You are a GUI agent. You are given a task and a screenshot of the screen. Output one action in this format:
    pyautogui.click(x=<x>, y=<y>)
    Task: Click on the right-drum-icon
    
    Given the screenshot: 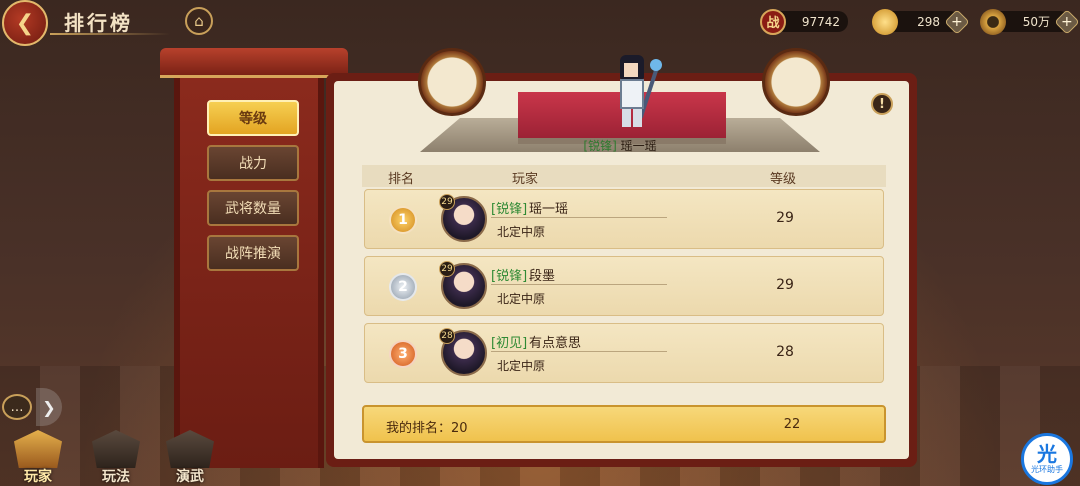 What is the action you would take?
    pyautogui.click(x=796, y=82)
    